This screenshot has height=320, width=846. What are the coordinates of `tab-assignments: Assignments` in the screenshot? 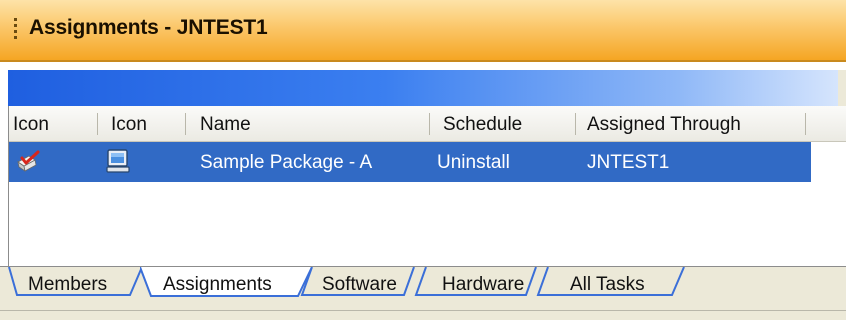 It's located at (227, 286).